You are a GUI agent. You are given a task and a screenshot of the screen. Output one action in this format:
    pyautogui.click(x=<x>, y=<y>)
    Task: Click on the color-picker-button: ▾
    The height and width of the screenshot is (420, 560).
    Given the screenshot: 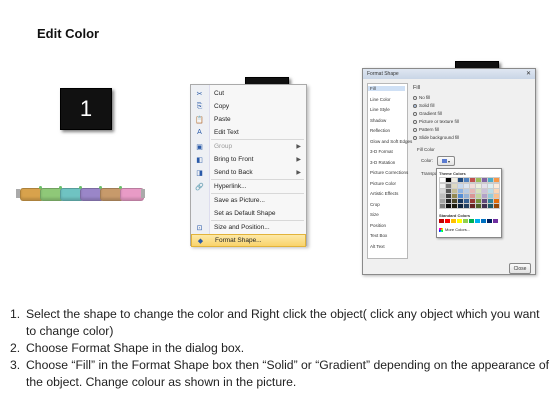 What is the action you would take?
    pyautogui.click(x=446, y=161)
    